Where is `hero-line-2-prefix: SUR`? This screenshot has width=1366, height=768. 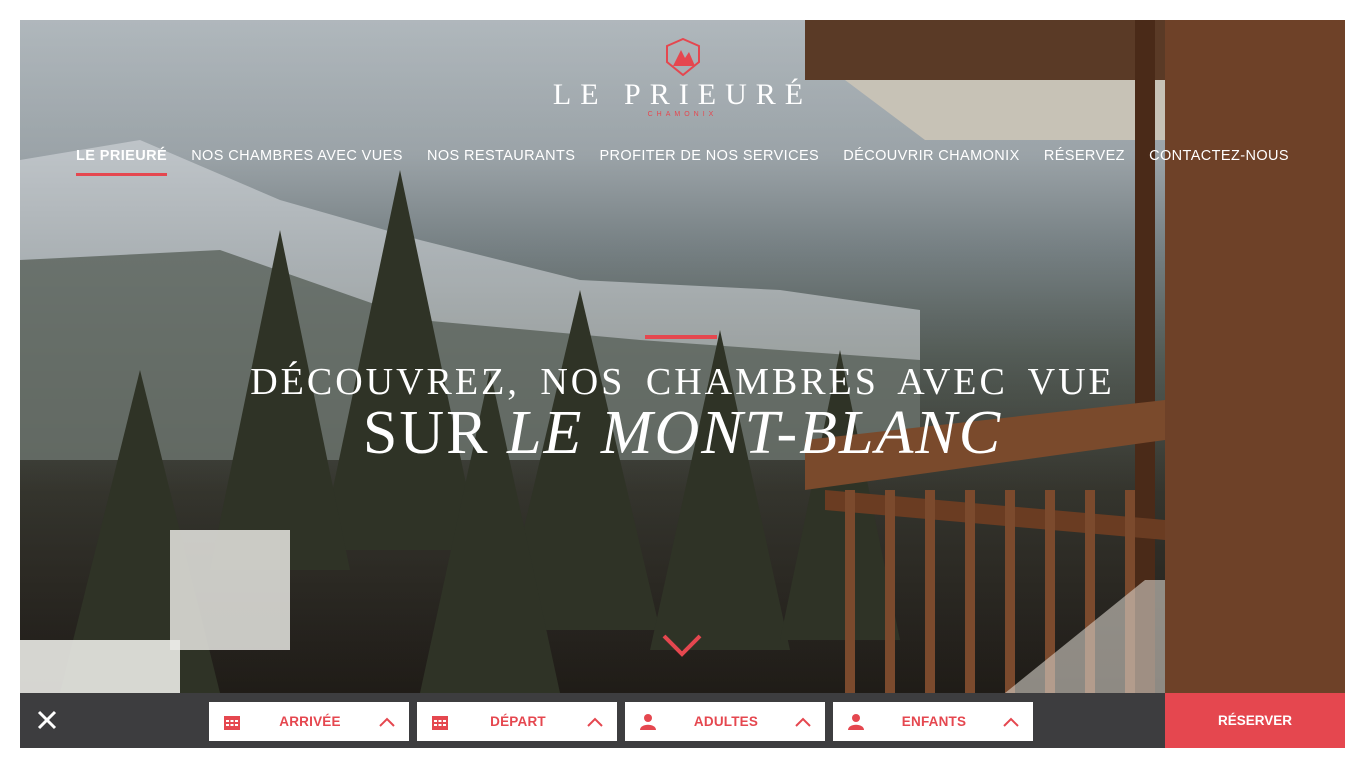
hero-line-2-prefix: SUR is located at coordinates (434, 433).